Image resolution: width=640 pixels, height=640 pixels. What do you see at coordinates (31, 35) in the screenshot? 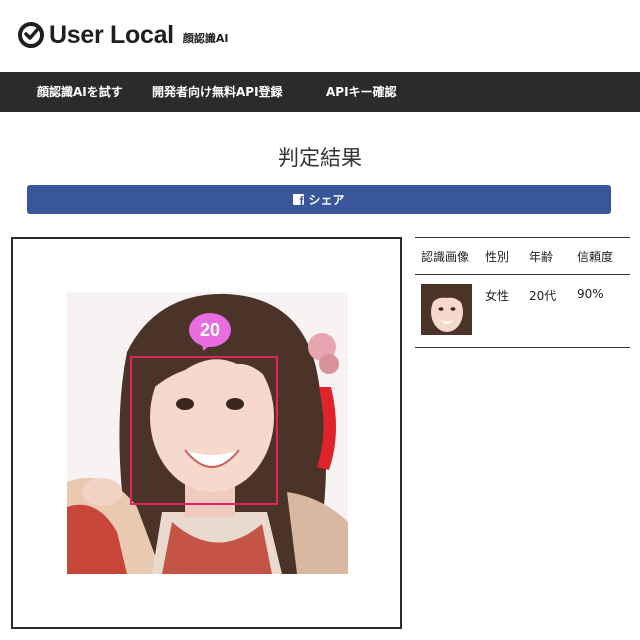
I see `userlocal-logo-icon` at bounding box center [31, 35].